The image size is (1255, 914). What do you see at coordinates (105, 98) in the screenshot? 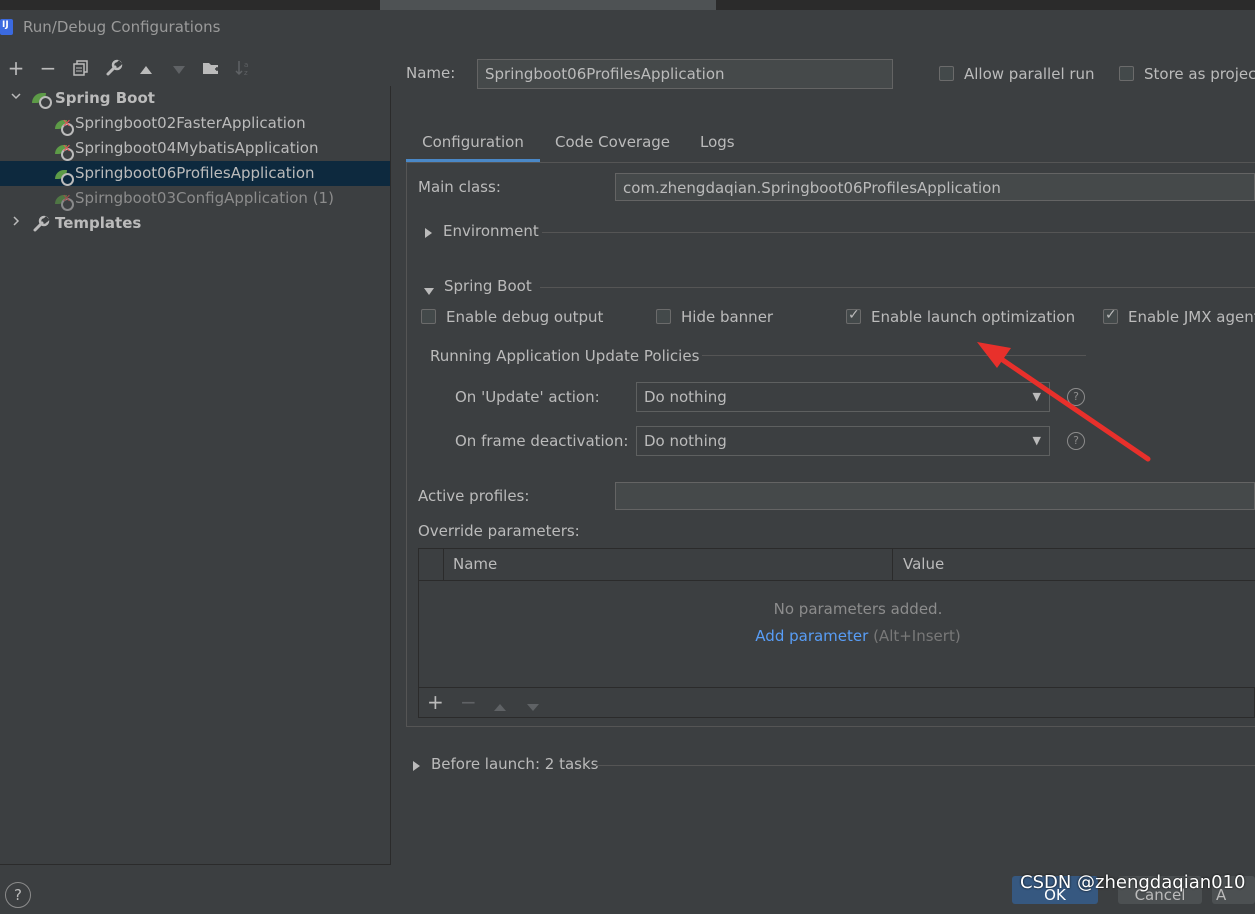
I see `tree-group-label: Spring Boot` at bounding box center [105, 98].